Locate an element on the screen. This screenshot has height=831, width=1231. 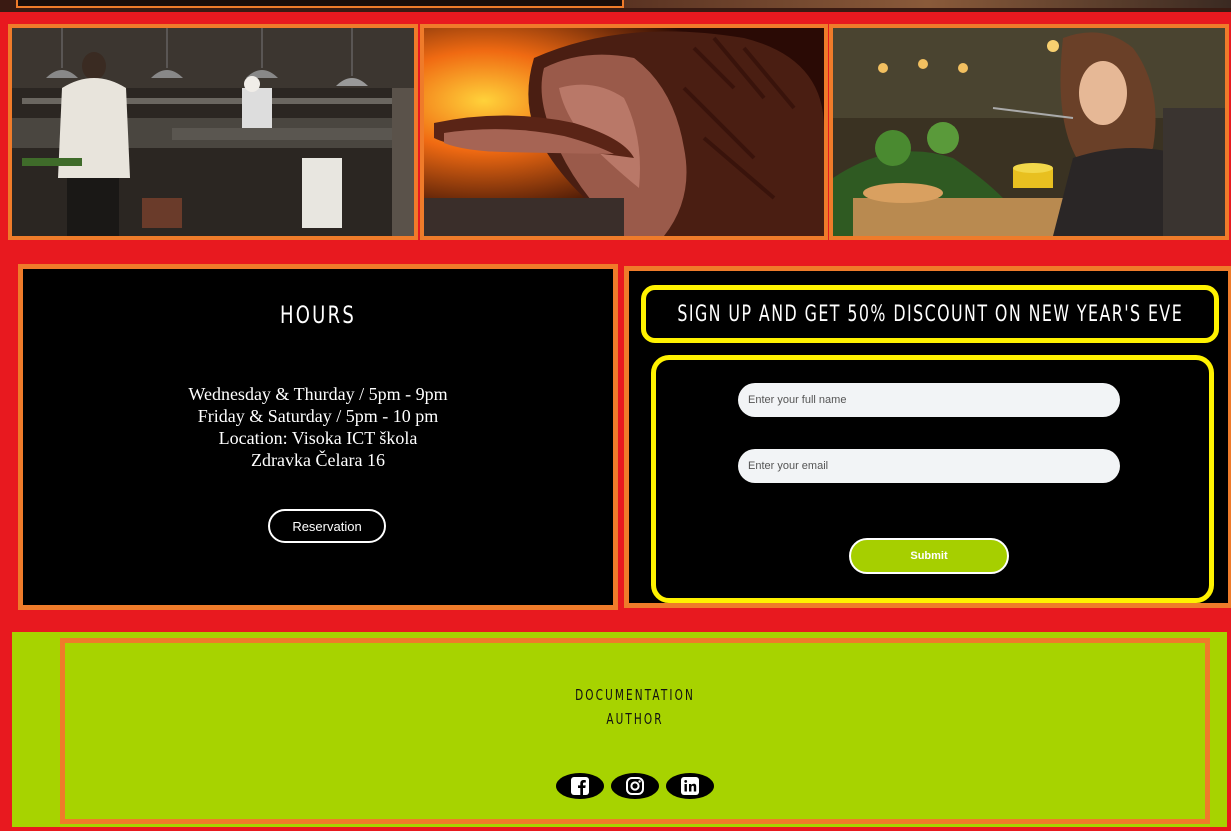
reservation-button: Reservation is located at coordinates (327, 526).